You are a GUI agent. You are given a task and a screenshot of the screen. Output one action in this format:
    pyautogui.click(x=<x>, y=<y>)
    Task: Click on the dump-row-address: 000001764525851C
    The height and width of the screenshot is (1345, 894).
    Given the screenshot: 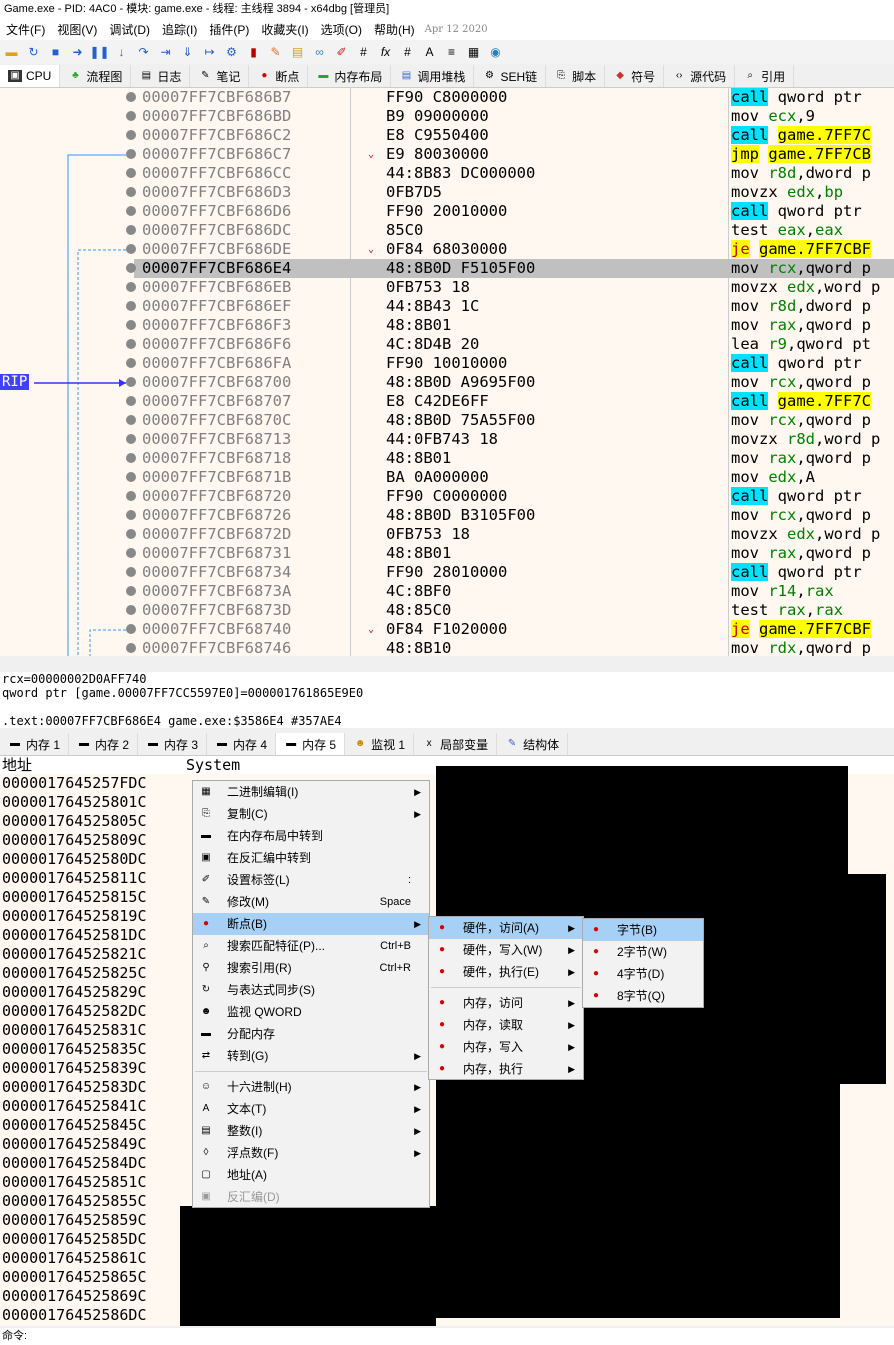 What is the action you would take?
    pyautogui.click(x=74, y=1182)
    